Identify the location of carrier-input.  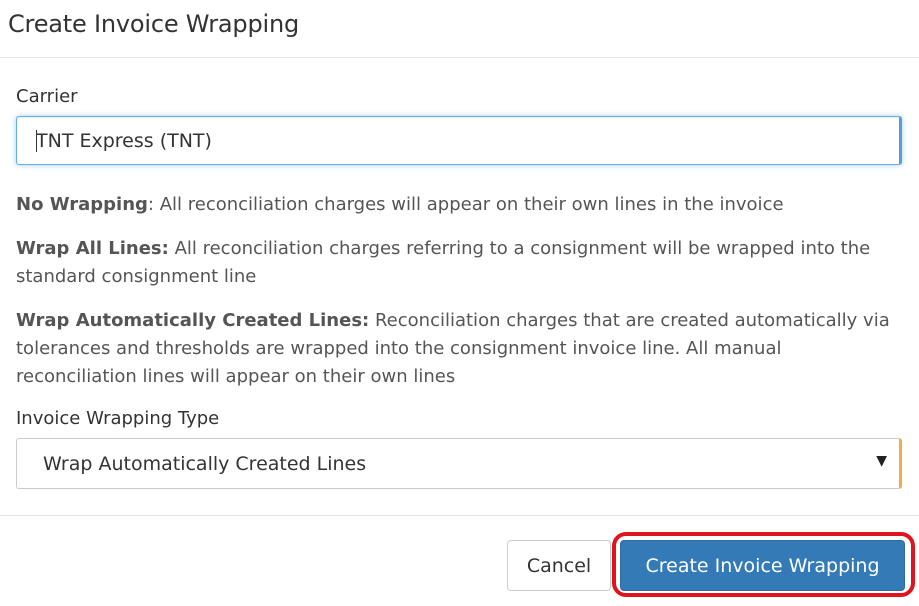
(459, 140).